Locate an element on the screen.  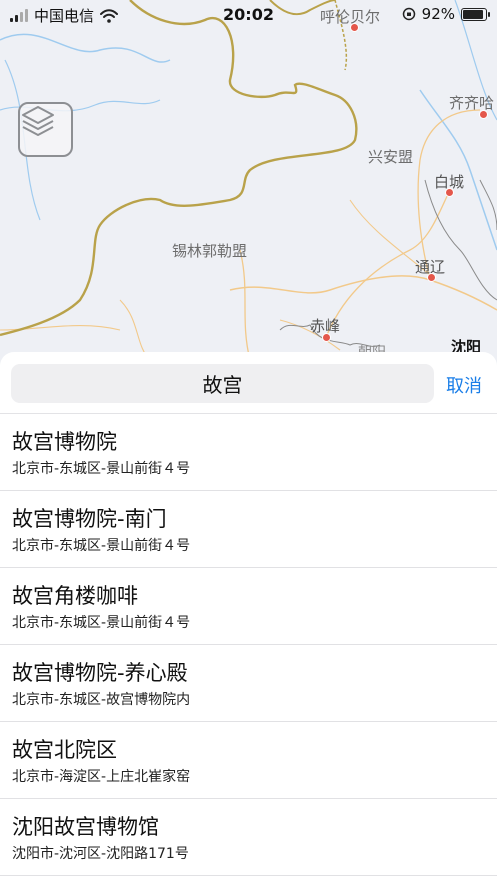
orientation-lock-icon is located at coordinates (408, 14).